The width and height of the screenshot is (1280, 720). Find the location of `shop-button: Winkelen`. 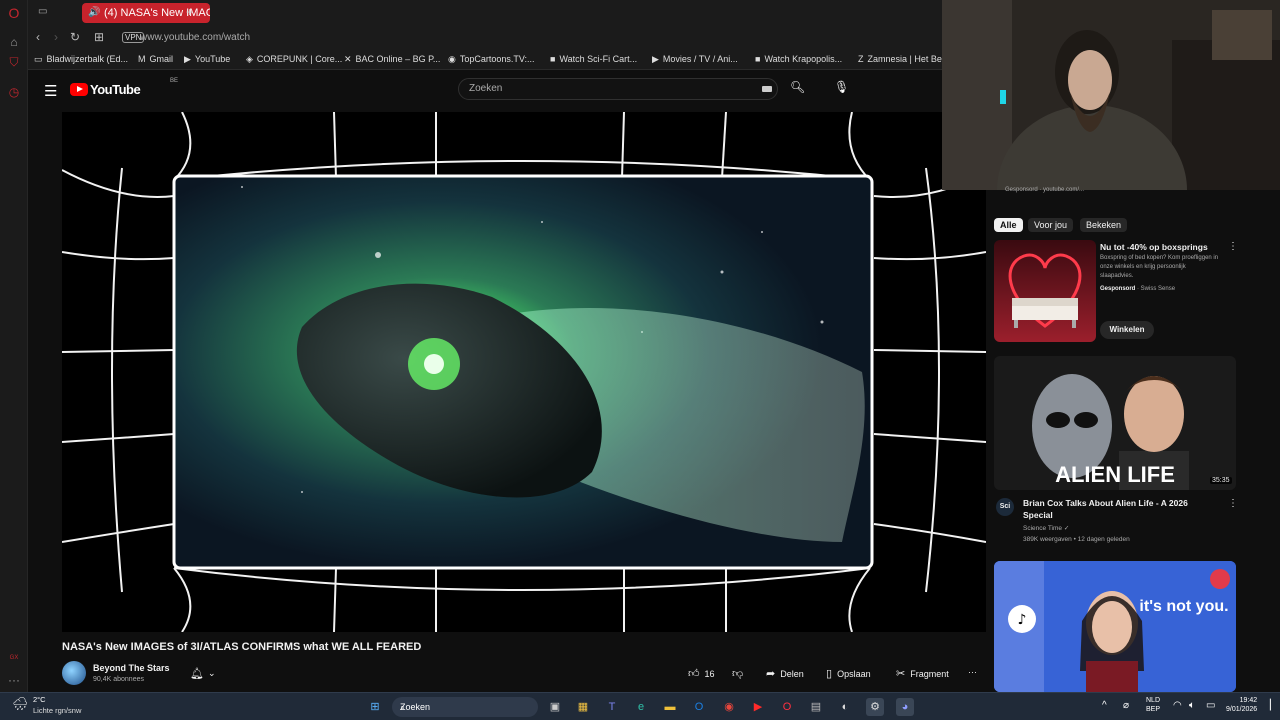

shop-button: Winkelen is located at coordinates (1127, 330).